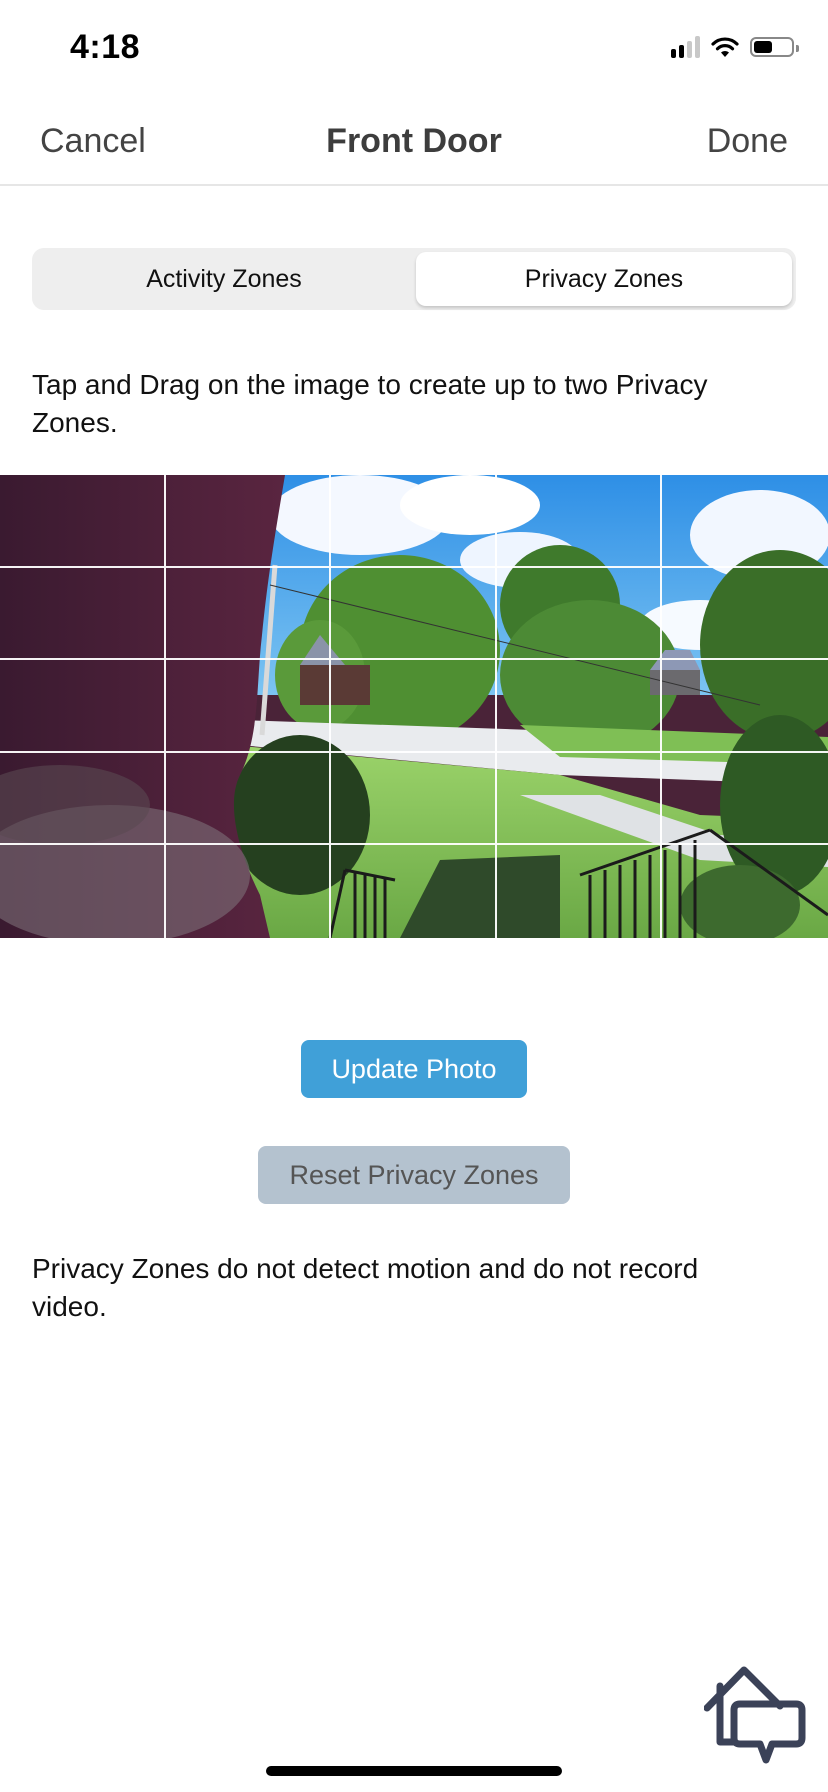  I want to click on page-title: Front Door, so click(414, 141).